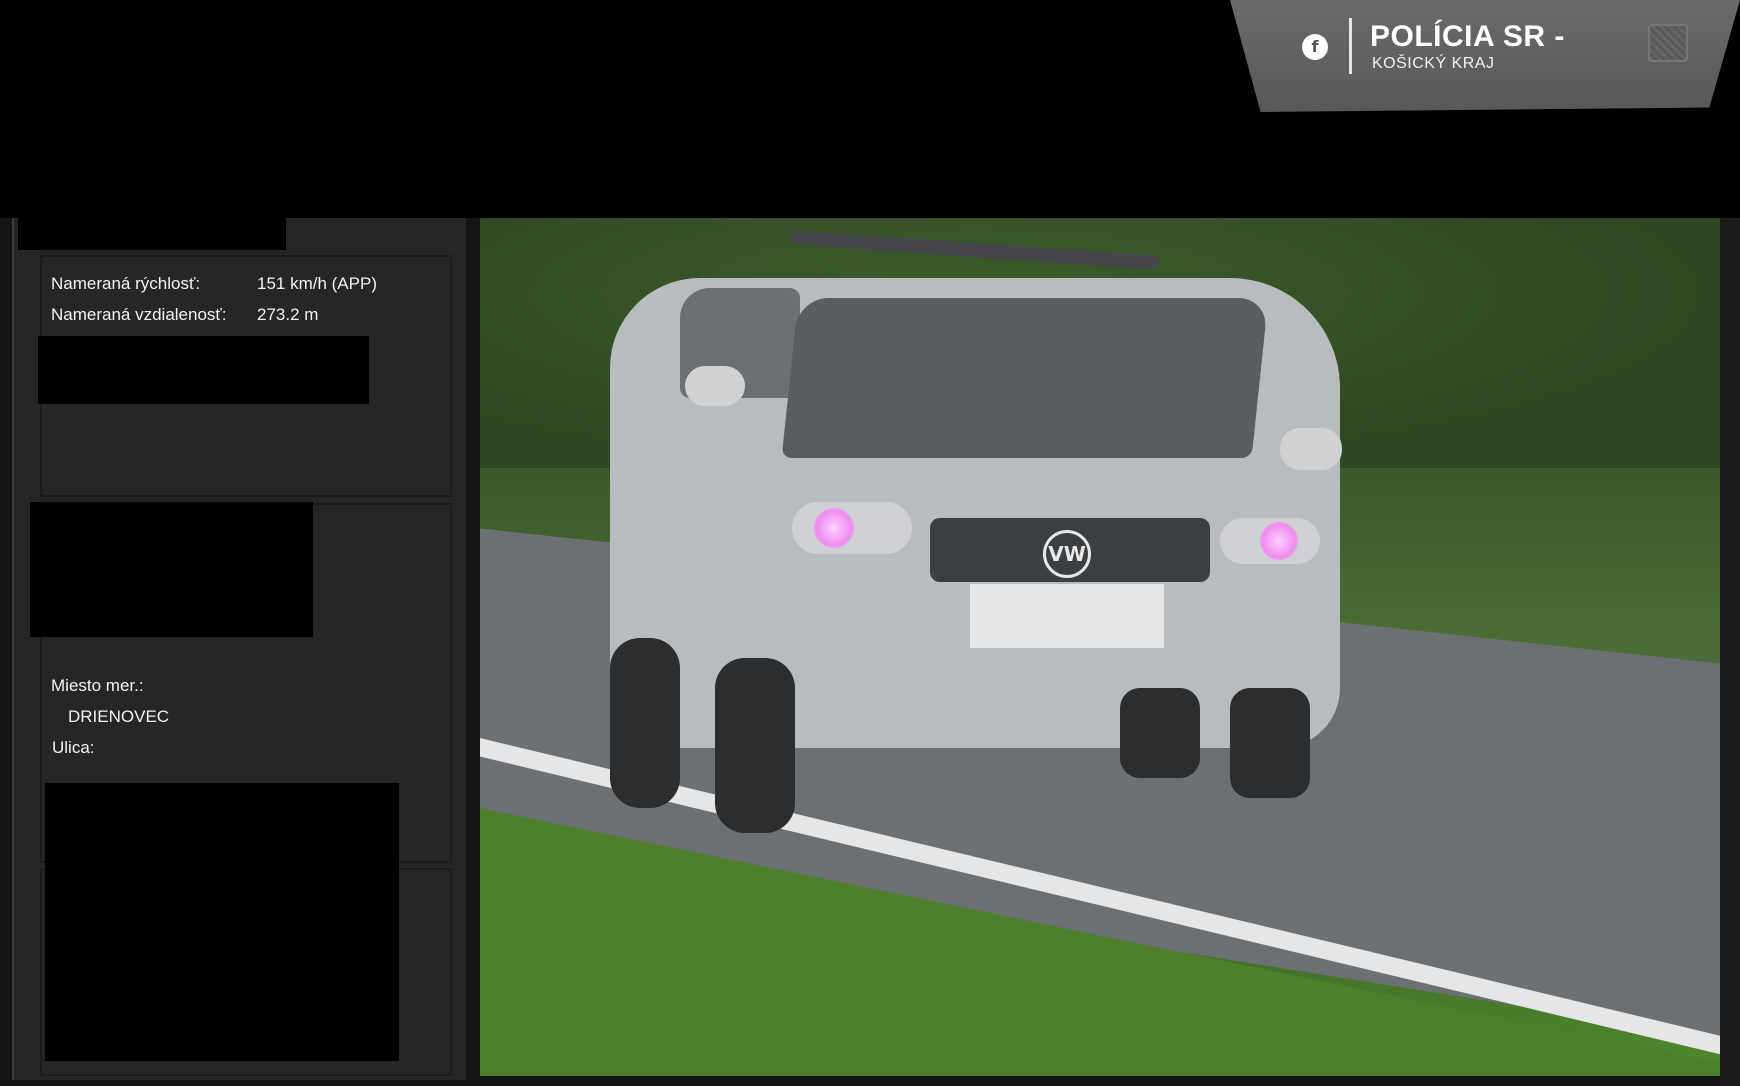 The height and width of the screenshot is (1086, 1740). What do you see at coordinates (1433, 63) in the screenshot?
I see `badge-subtitle: KOŠICKÝ KRAJ` at bounding box center [1433, 63].